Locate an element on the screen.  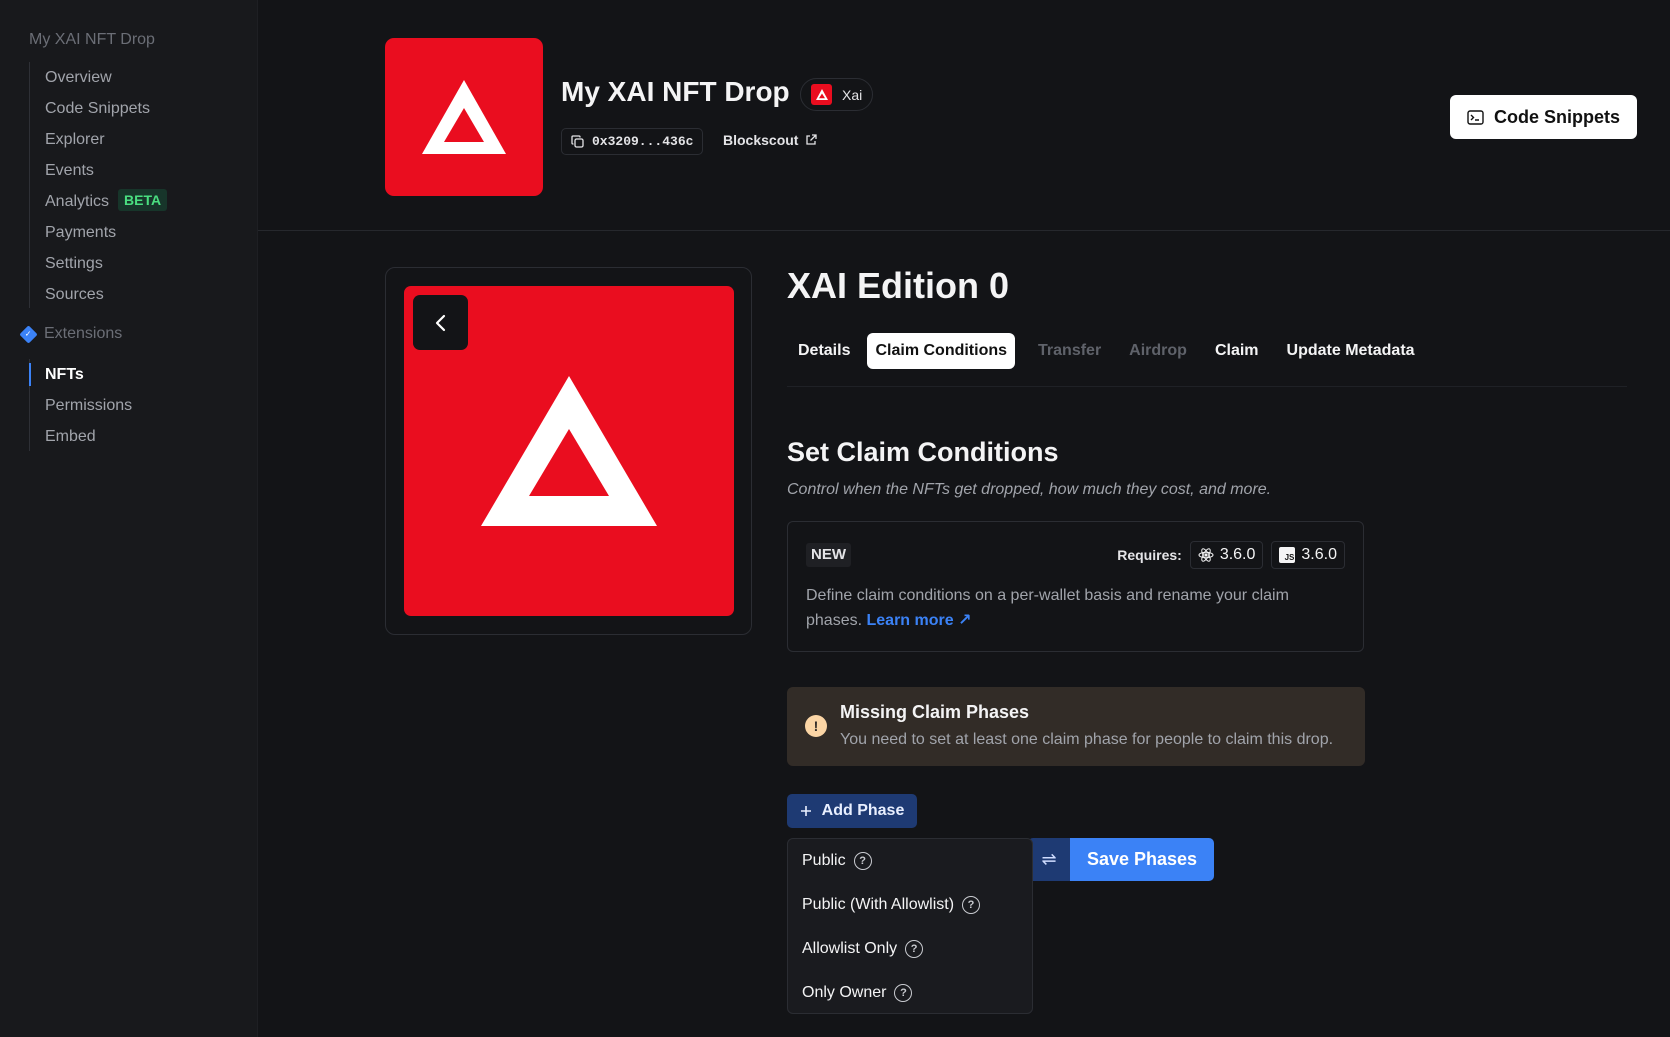
js-version: 3.6.0 is located at coordinates (1319, 554).